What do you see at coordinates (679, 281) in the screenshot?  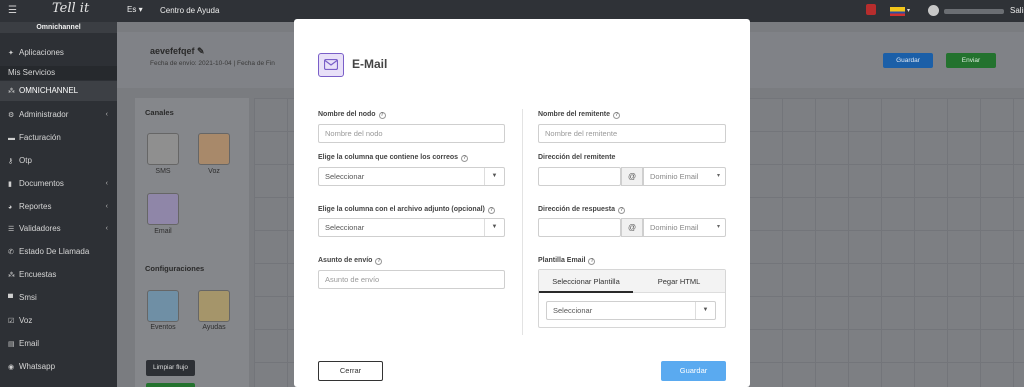 I see `tab-paste-html: Pegar HTML` at bounding box center [679, 281].